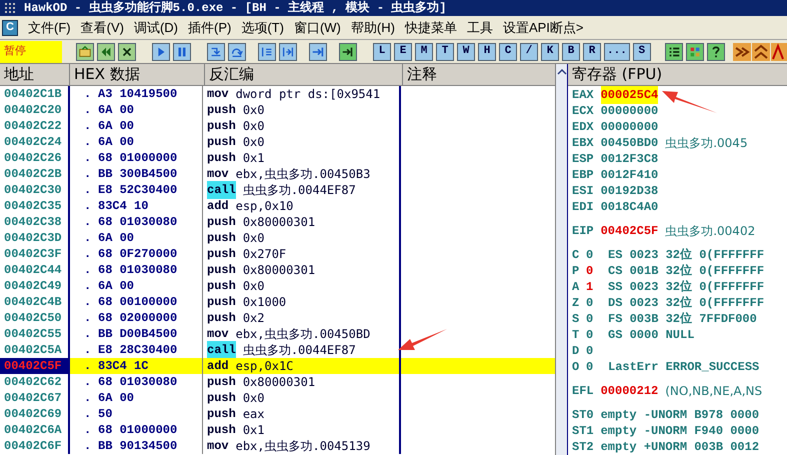  I want to click on hex-cell: 68 0F270000, so click(150, 254).